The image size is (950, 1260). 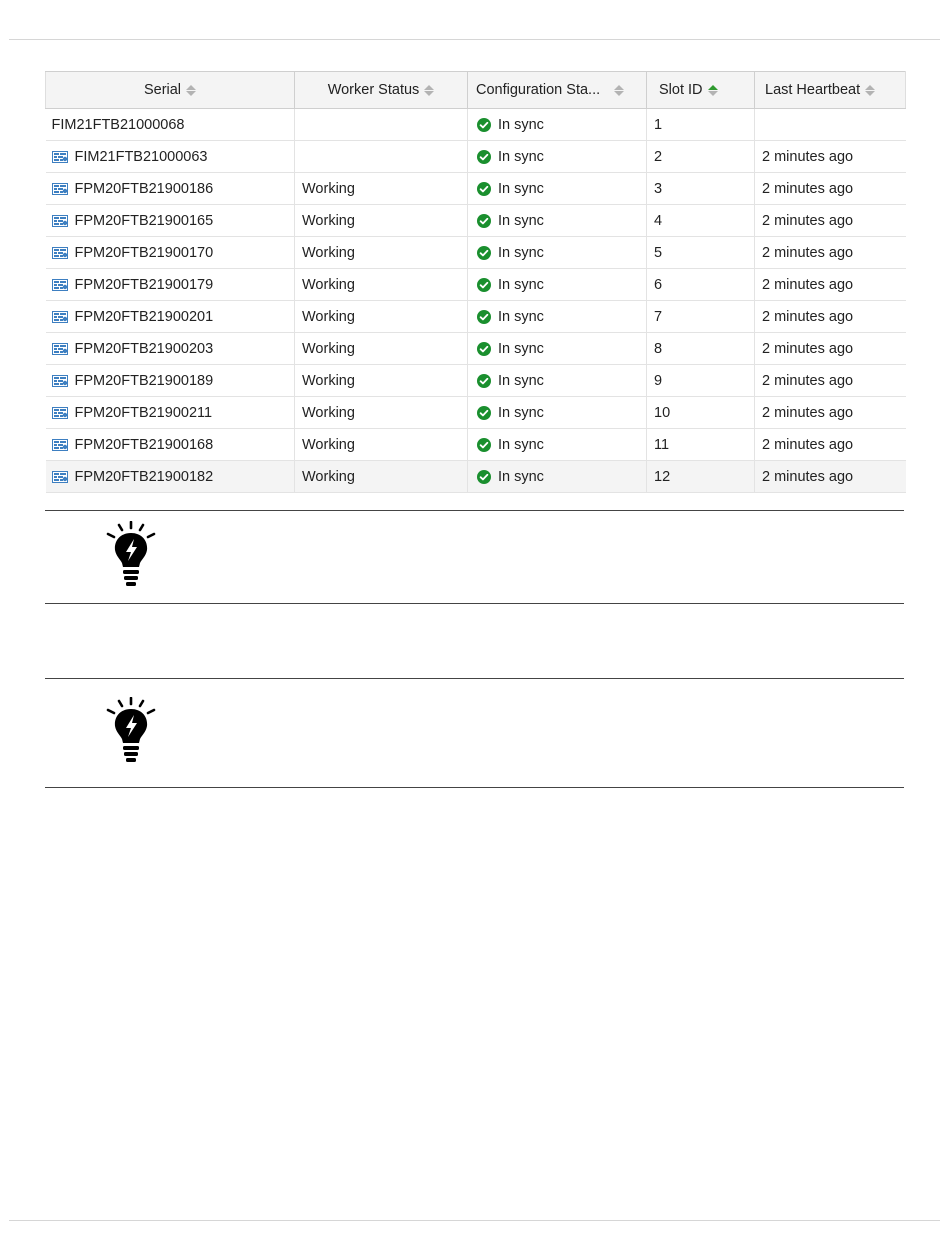 I want to click on cell-serial: FPM20FTB21900182, so click(x=170, y=476).